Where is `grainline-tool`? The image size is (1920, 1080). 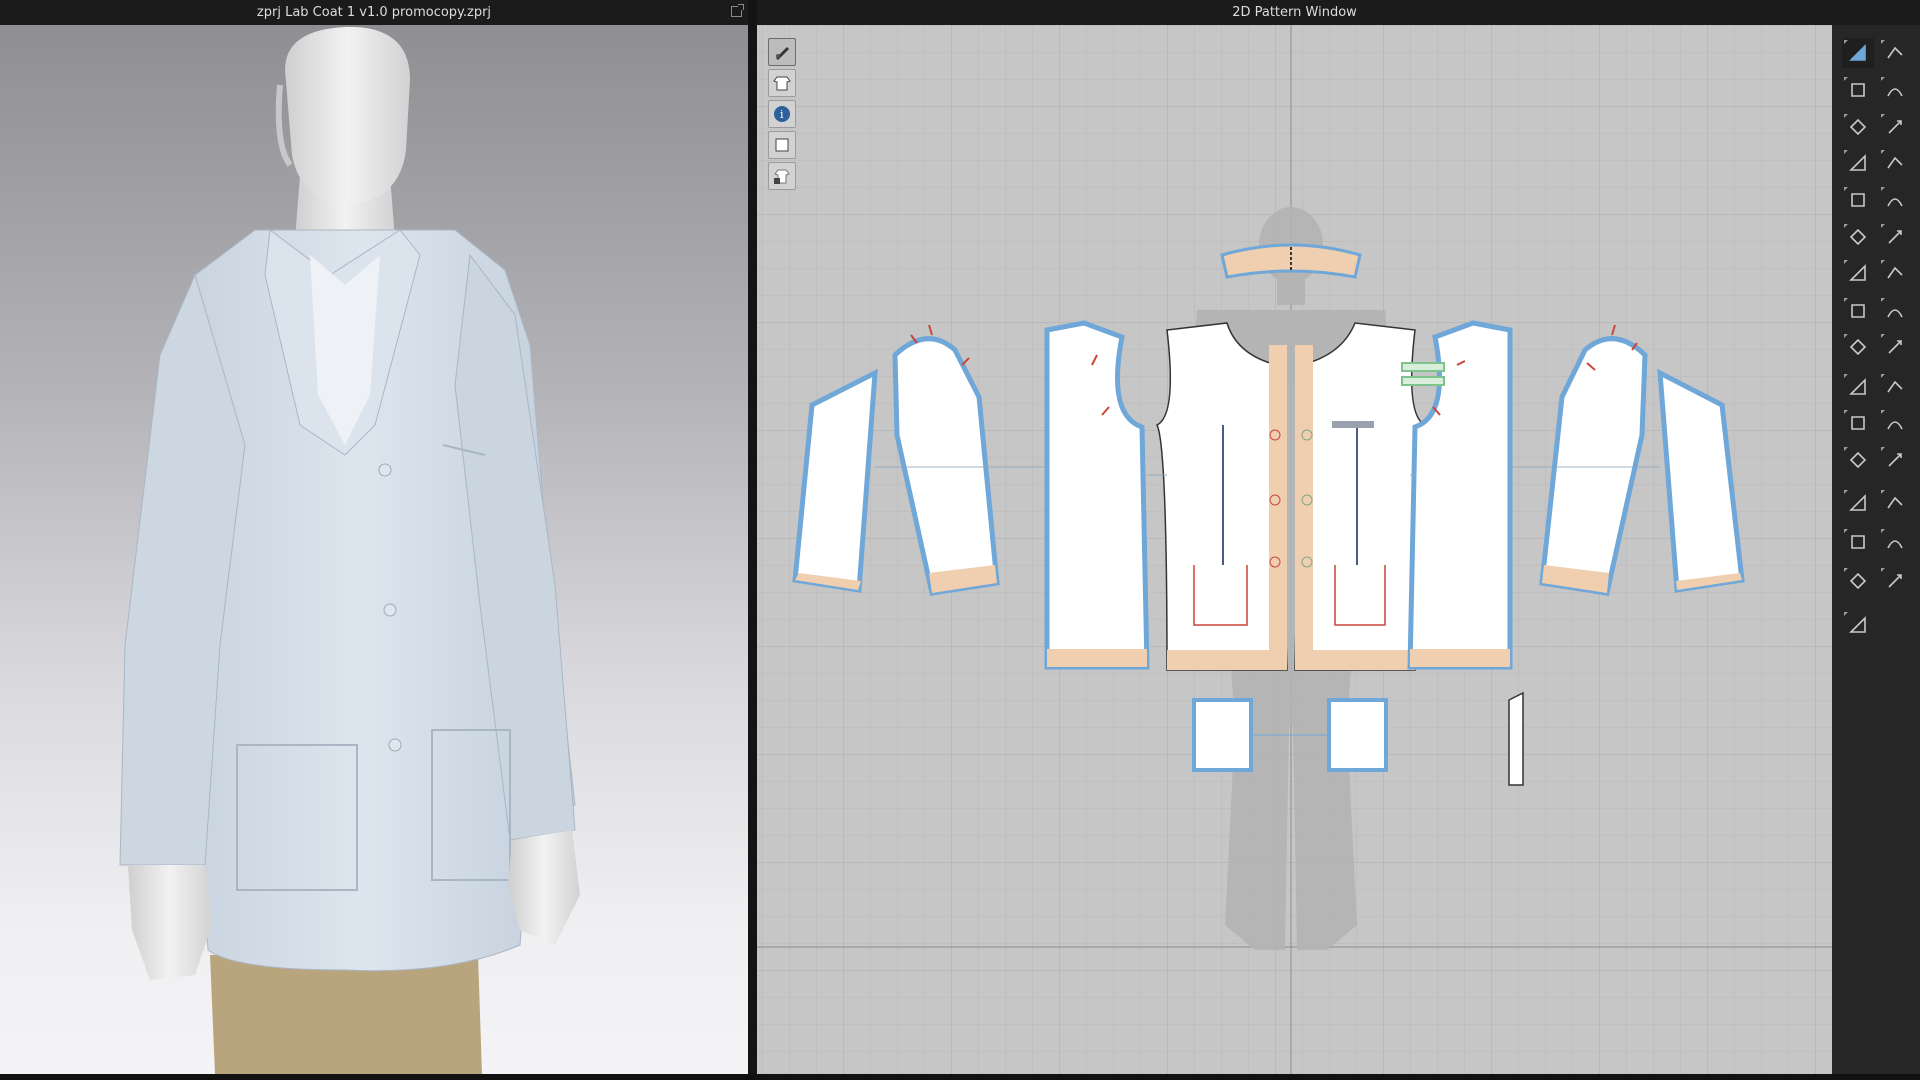 grainline-tool is located at coordinates (1895, 503).